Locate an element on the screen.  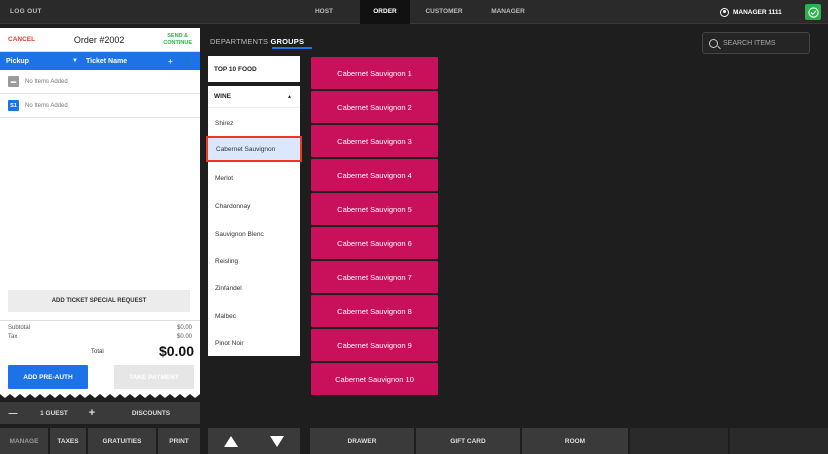
wine-item: Malbec is located at coordinates (254, 316).